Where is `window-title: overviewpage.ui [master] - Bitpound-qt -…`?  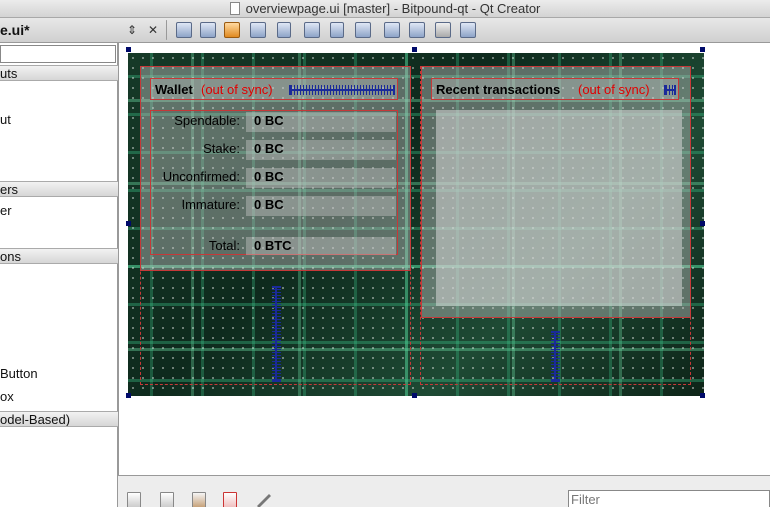 window-title: overviewpage.ui [master] - Bitpound-qt -… is located at coordinates (393, 8).